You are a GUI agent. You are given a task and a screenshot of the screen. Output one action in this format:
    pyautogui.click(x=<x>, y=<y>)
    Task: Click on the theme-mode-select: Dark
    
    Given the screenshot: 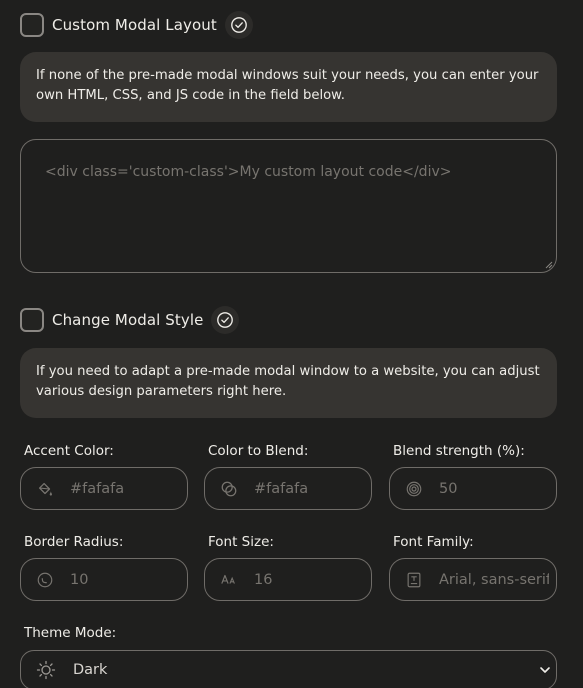 What is the action you would take?
    pyautogui.click(x=288, y=669)
    